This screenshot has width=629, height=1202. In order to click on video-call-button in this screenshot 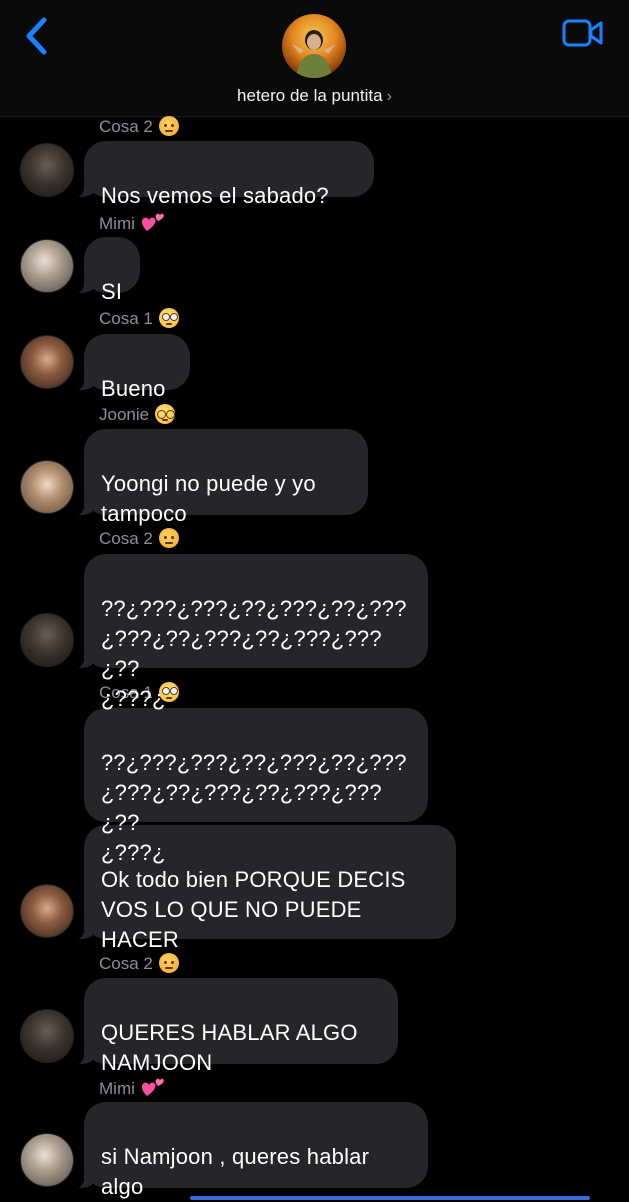, I will do `click(583, 33)`.